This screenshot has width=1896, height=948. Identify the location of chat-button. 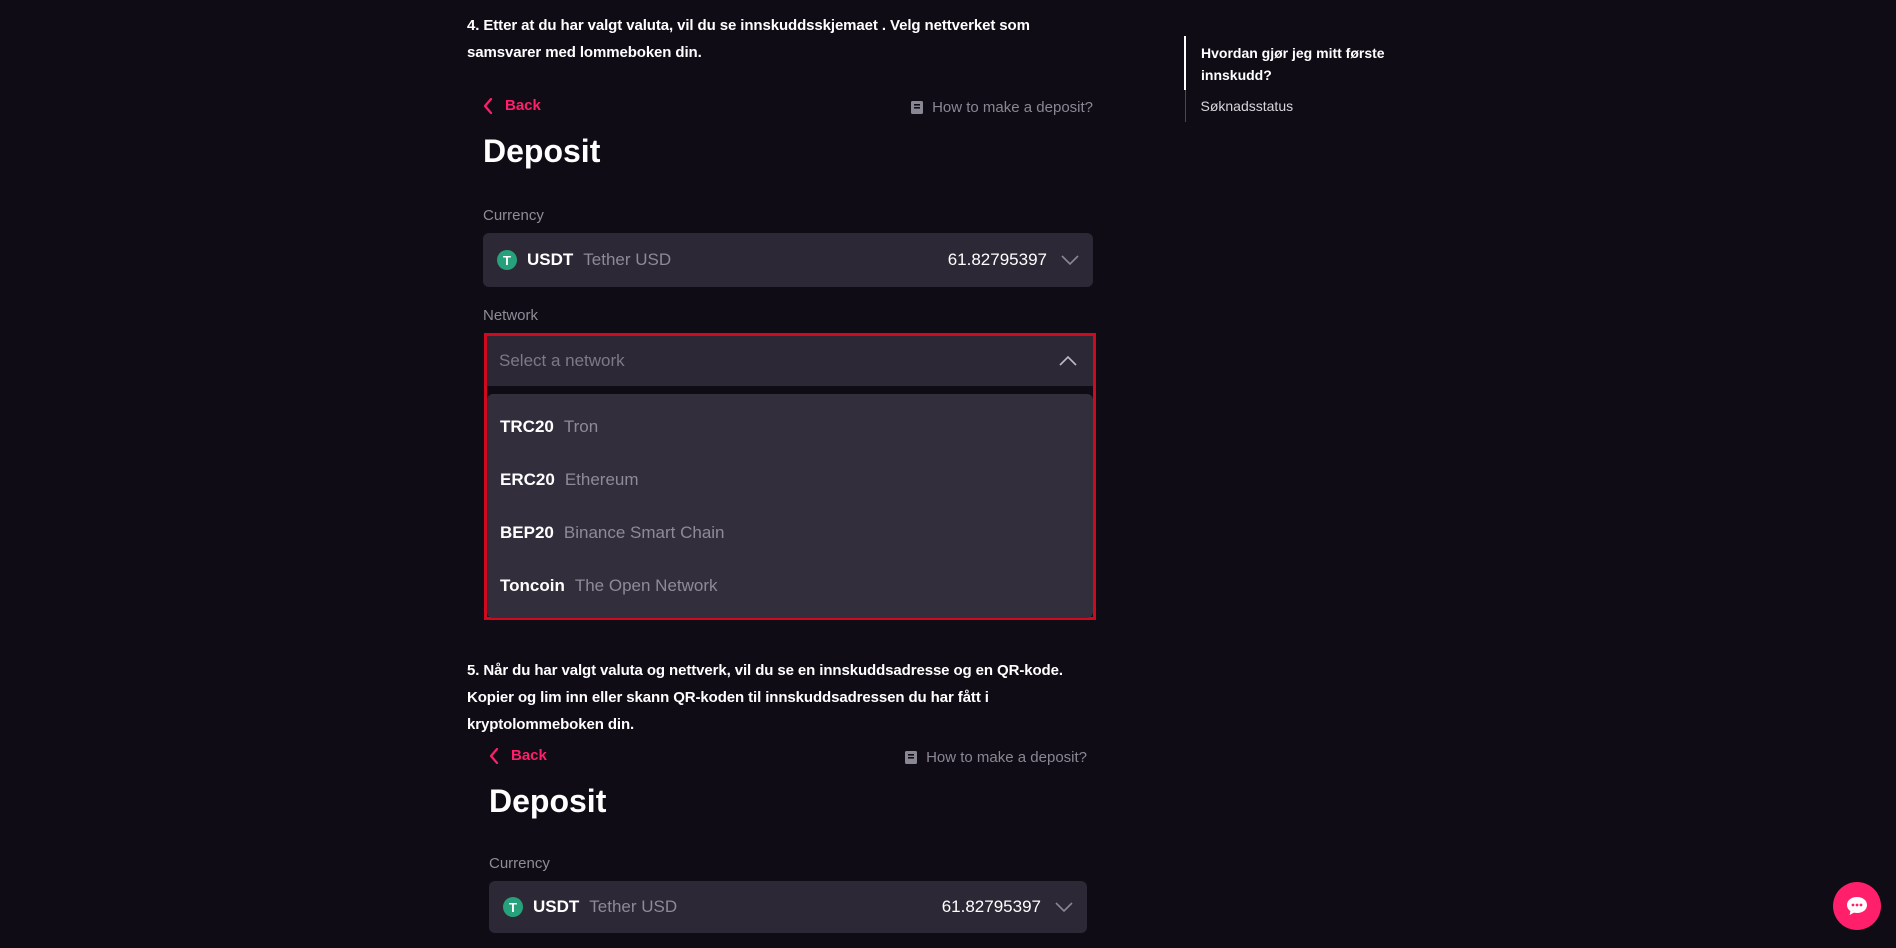
(1857, 906).